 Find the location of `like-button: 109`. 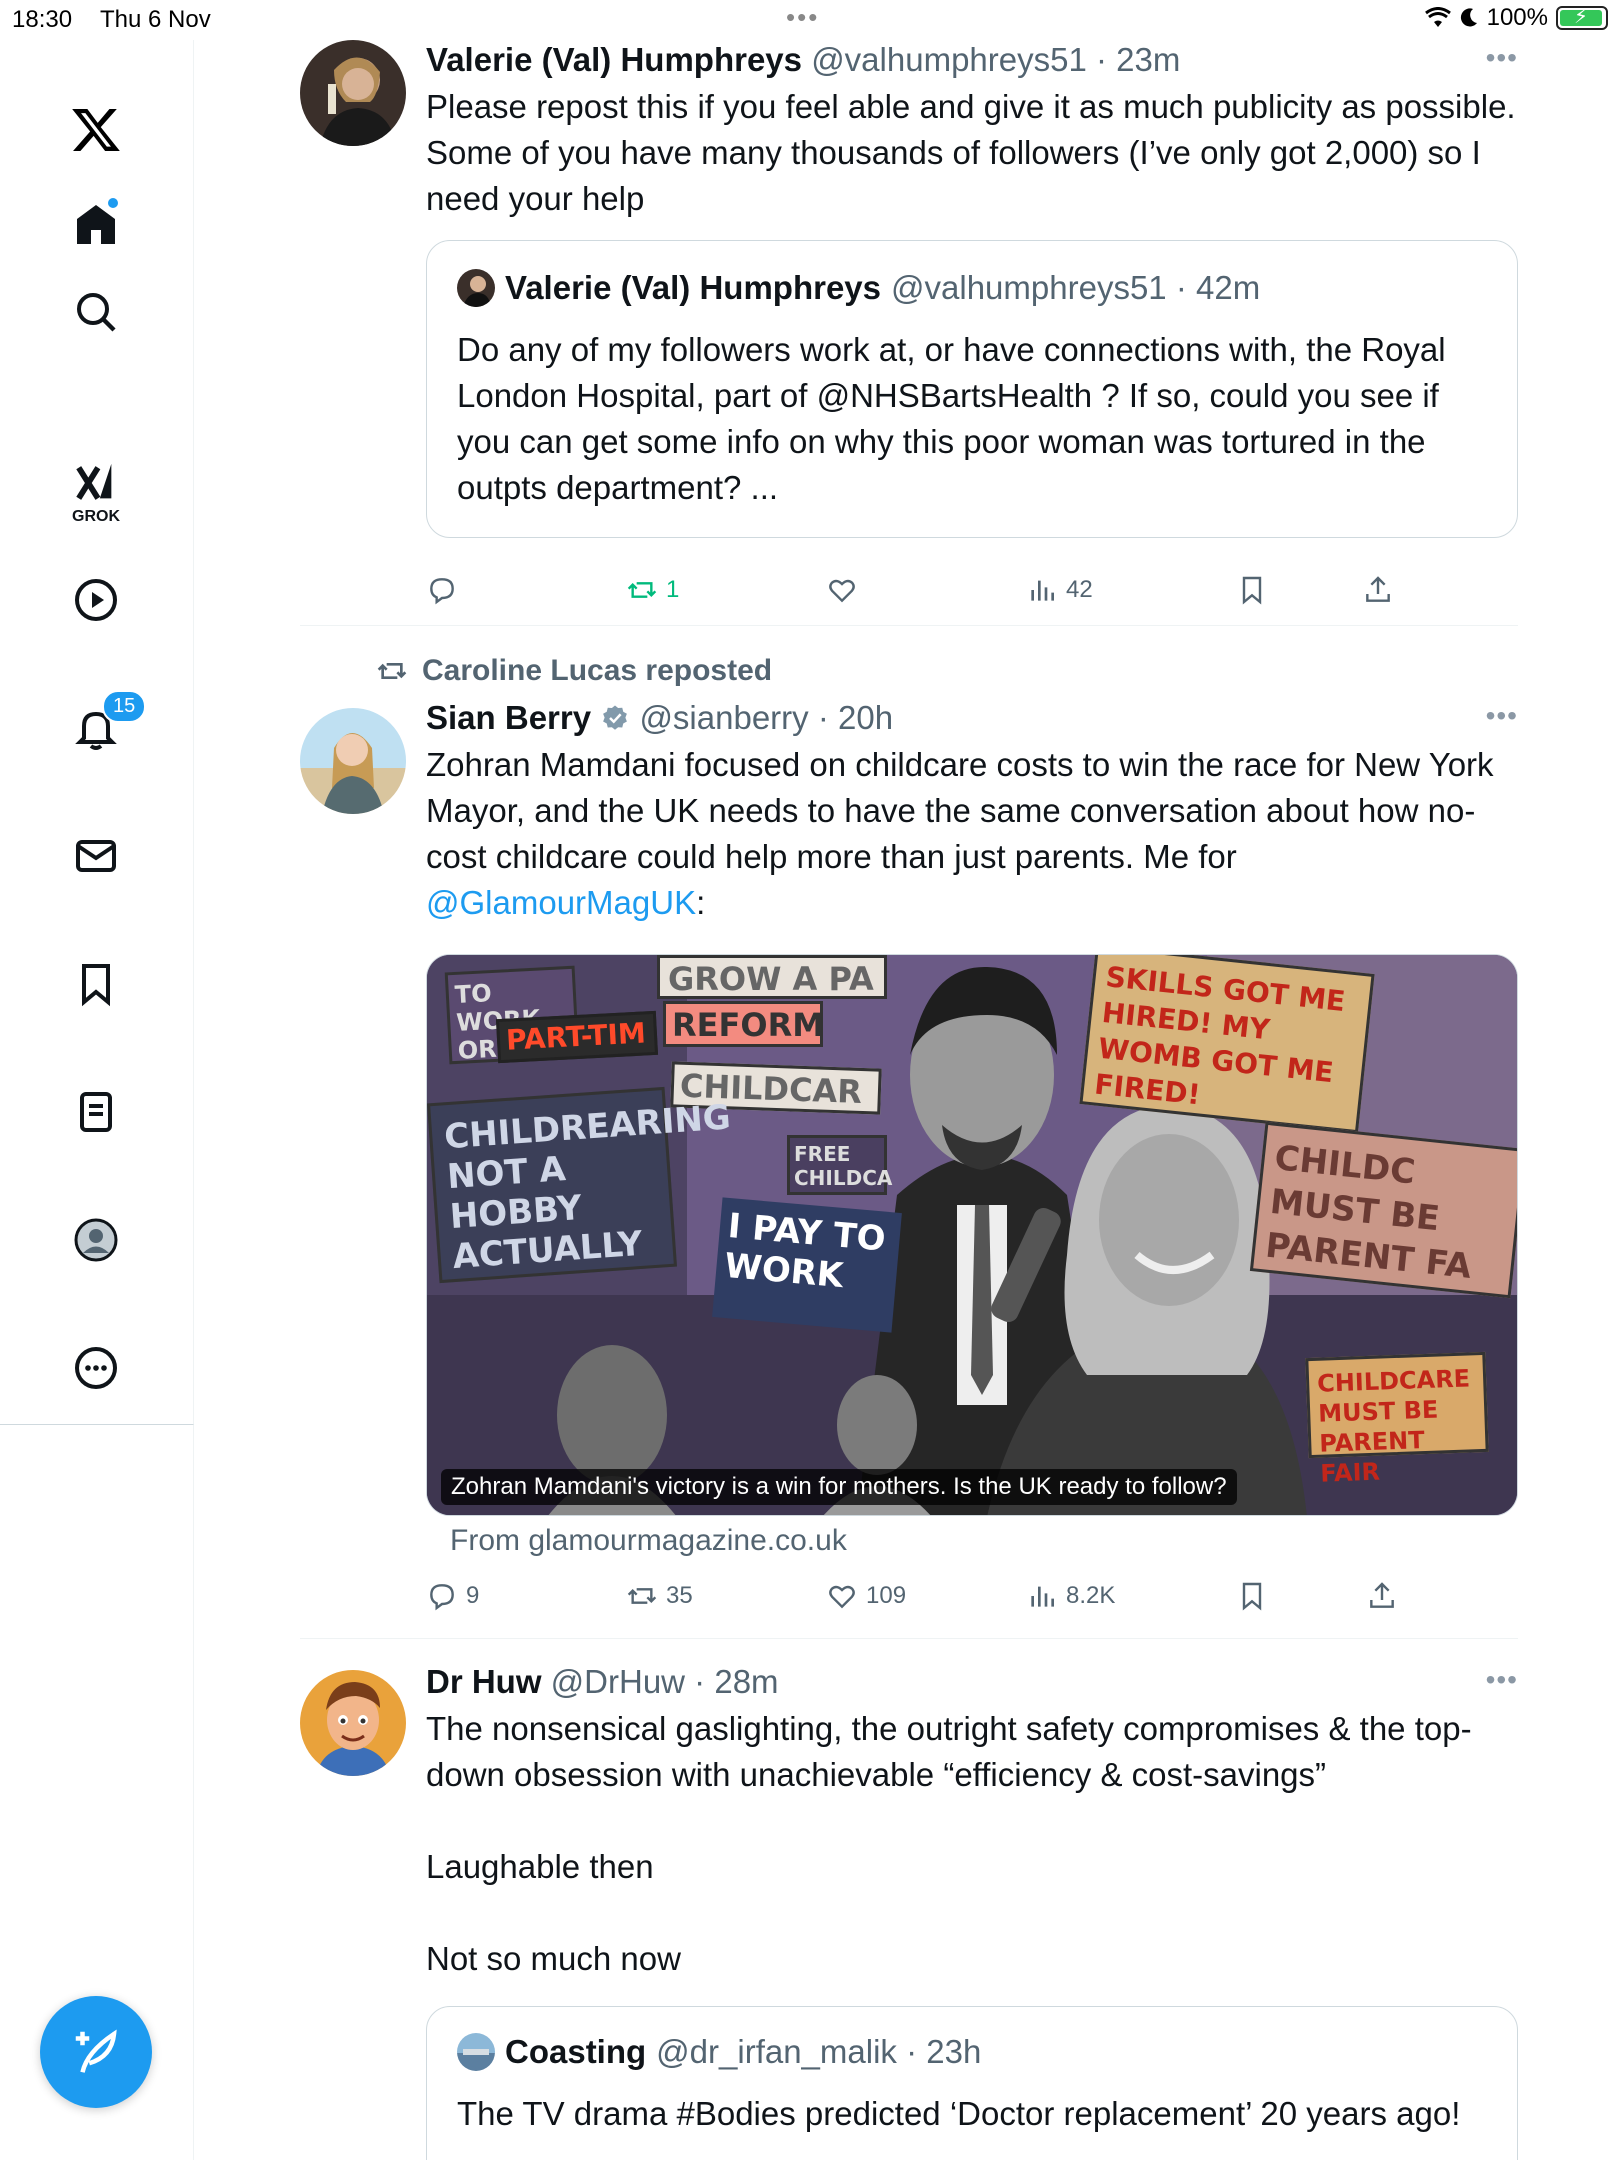

like-button: 109 is located at coordinates (866, 1596).